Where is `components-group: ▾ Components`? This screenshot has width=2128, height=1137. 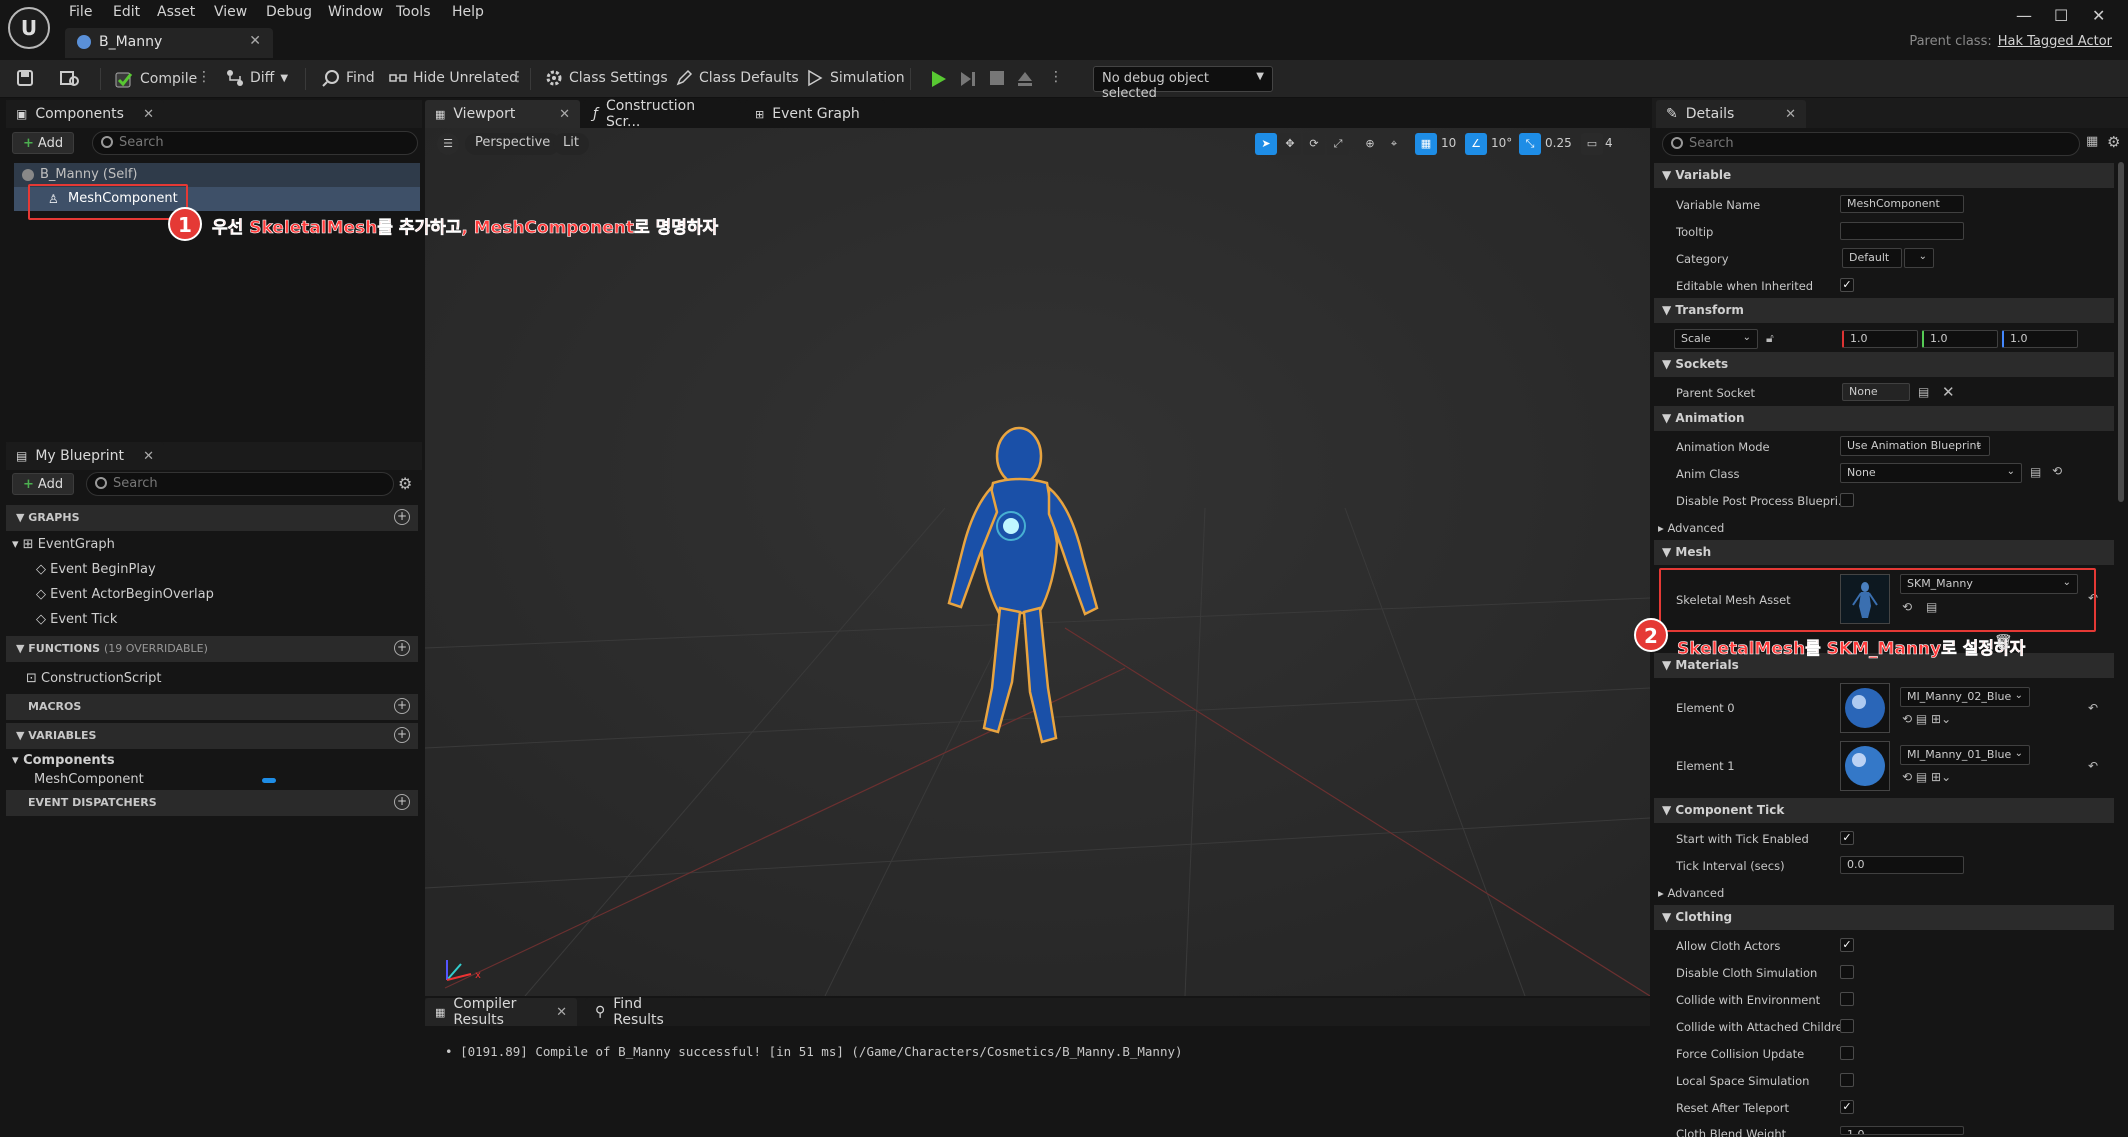
components-group: ▾ Components is located at coordinates (63, 760).